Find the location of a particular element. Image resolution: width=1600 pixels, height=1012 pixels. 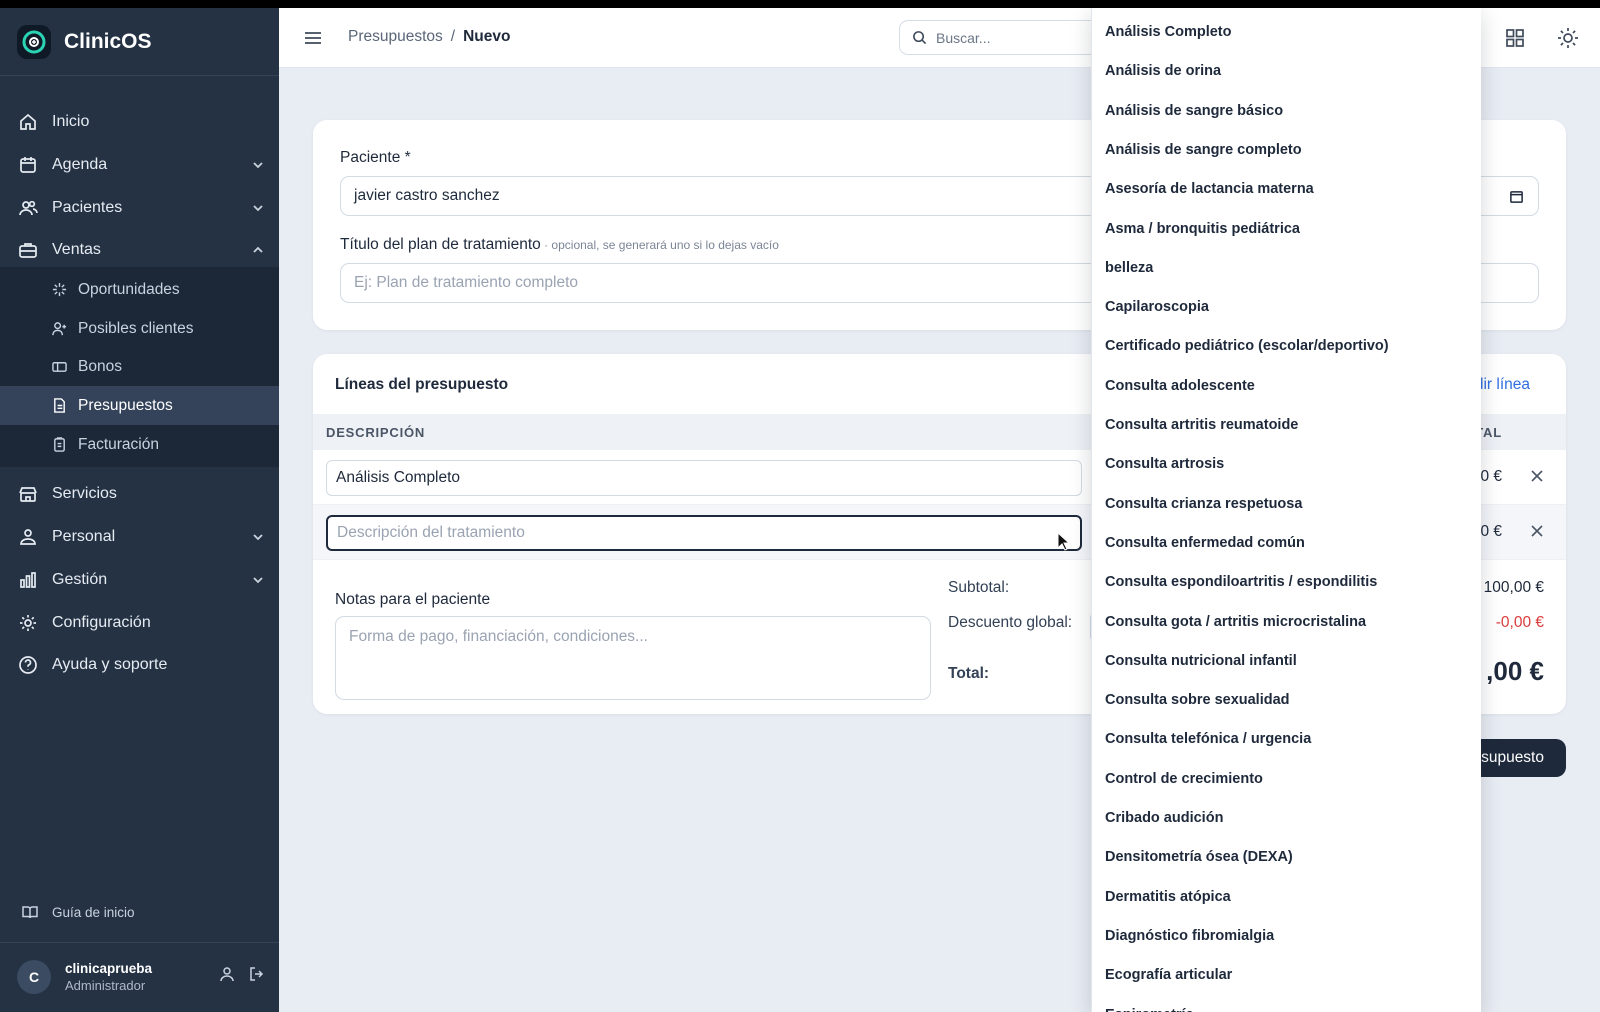

sidebar-item-facturacion: Facturación is located at coordinates (139, 444).